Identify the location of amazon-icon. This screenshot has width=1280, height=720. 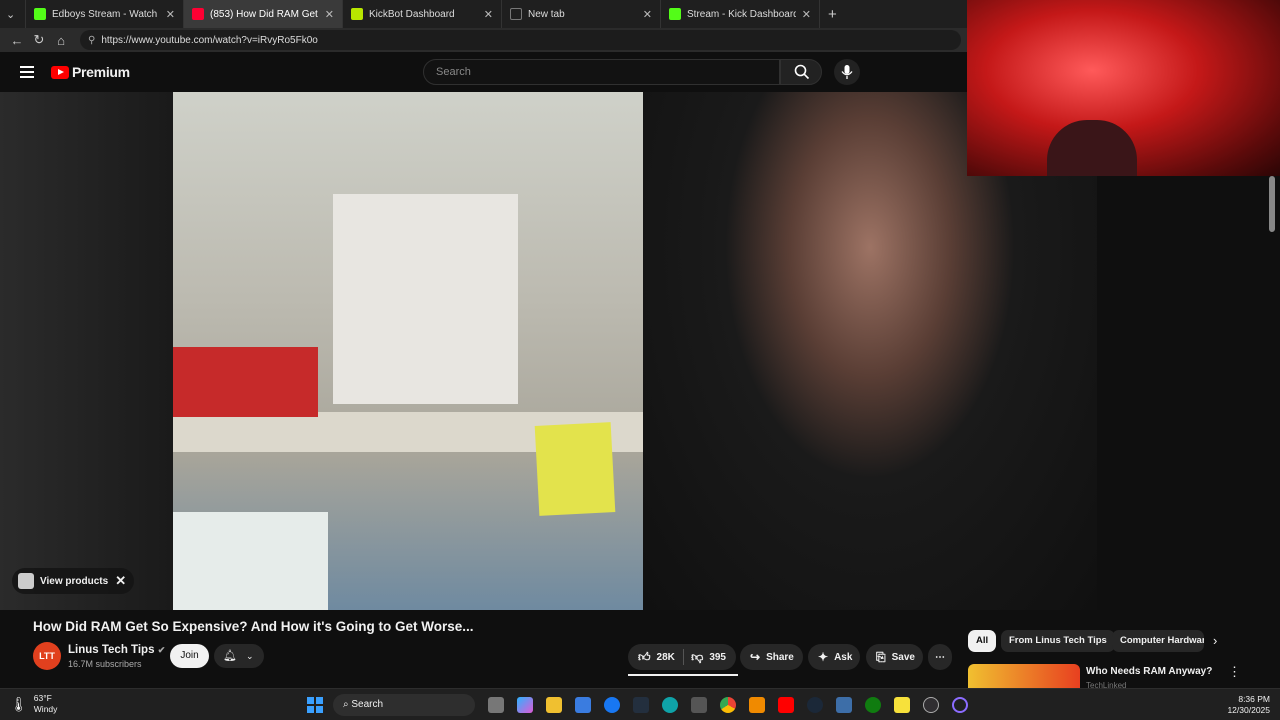
(641, 705).